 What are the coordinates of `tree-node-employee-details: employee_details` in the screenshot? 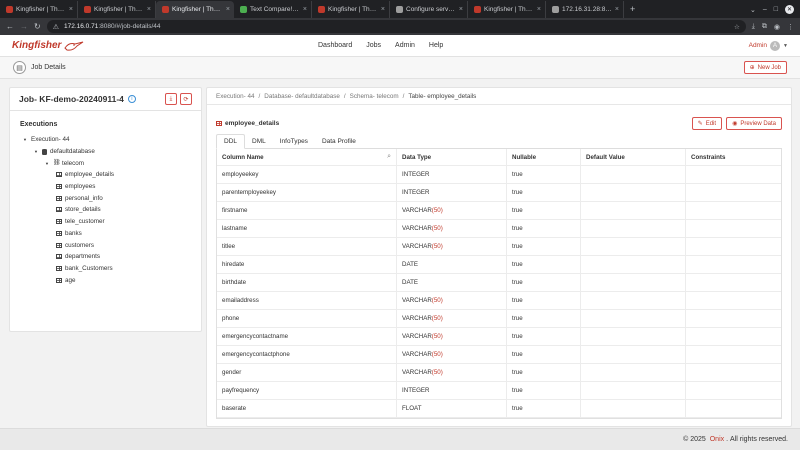 It's located at (112, 175).